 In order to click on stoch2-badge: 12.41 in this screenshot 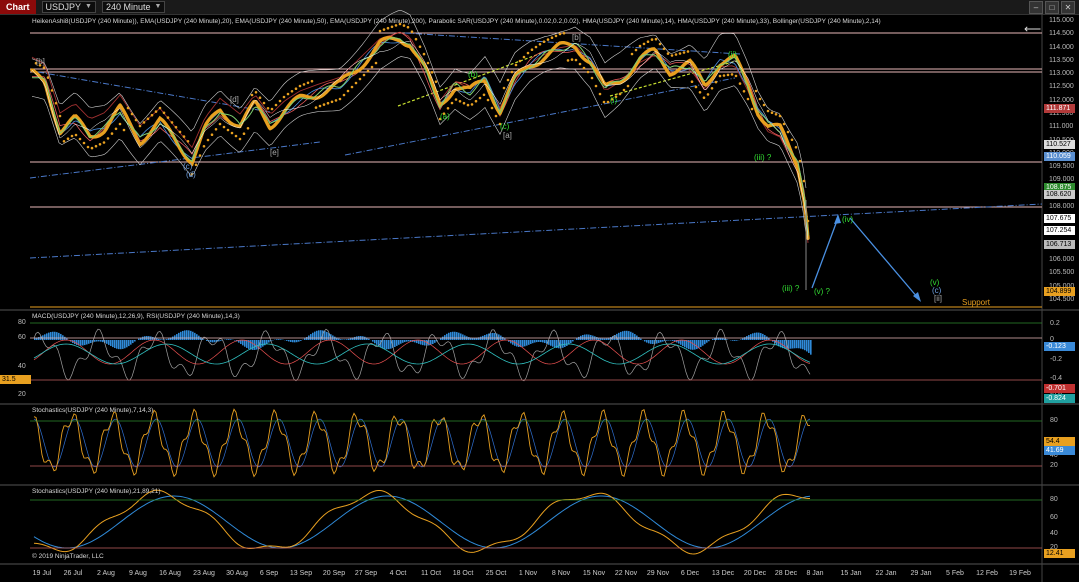, I will do `click(1059, 553)`.